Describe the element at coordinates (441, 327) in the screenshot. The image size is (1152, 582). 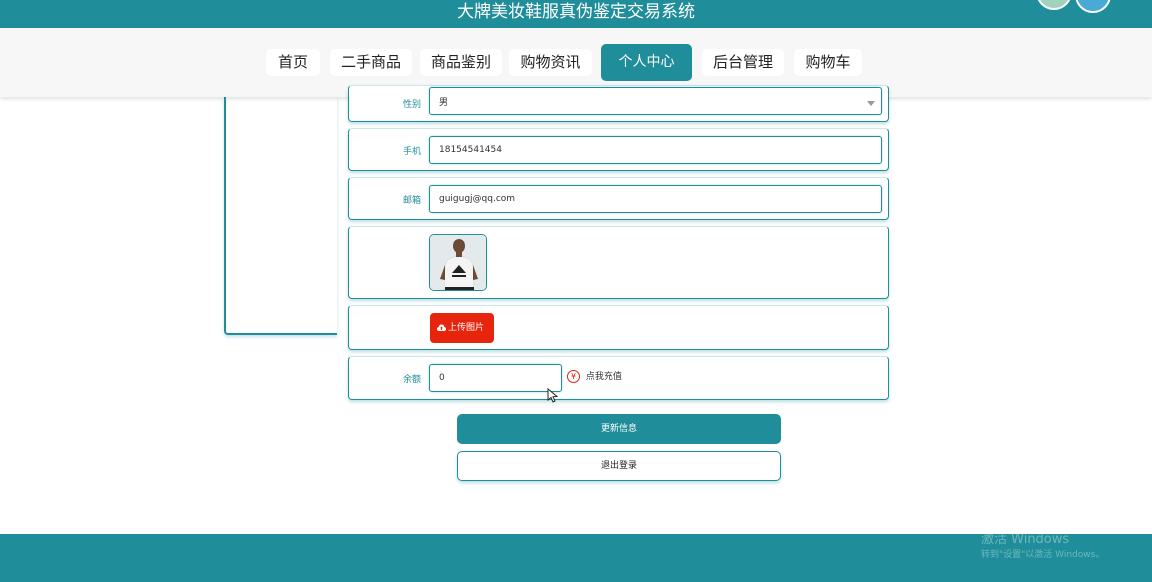
I see `cloud-upload-icon` at that location.